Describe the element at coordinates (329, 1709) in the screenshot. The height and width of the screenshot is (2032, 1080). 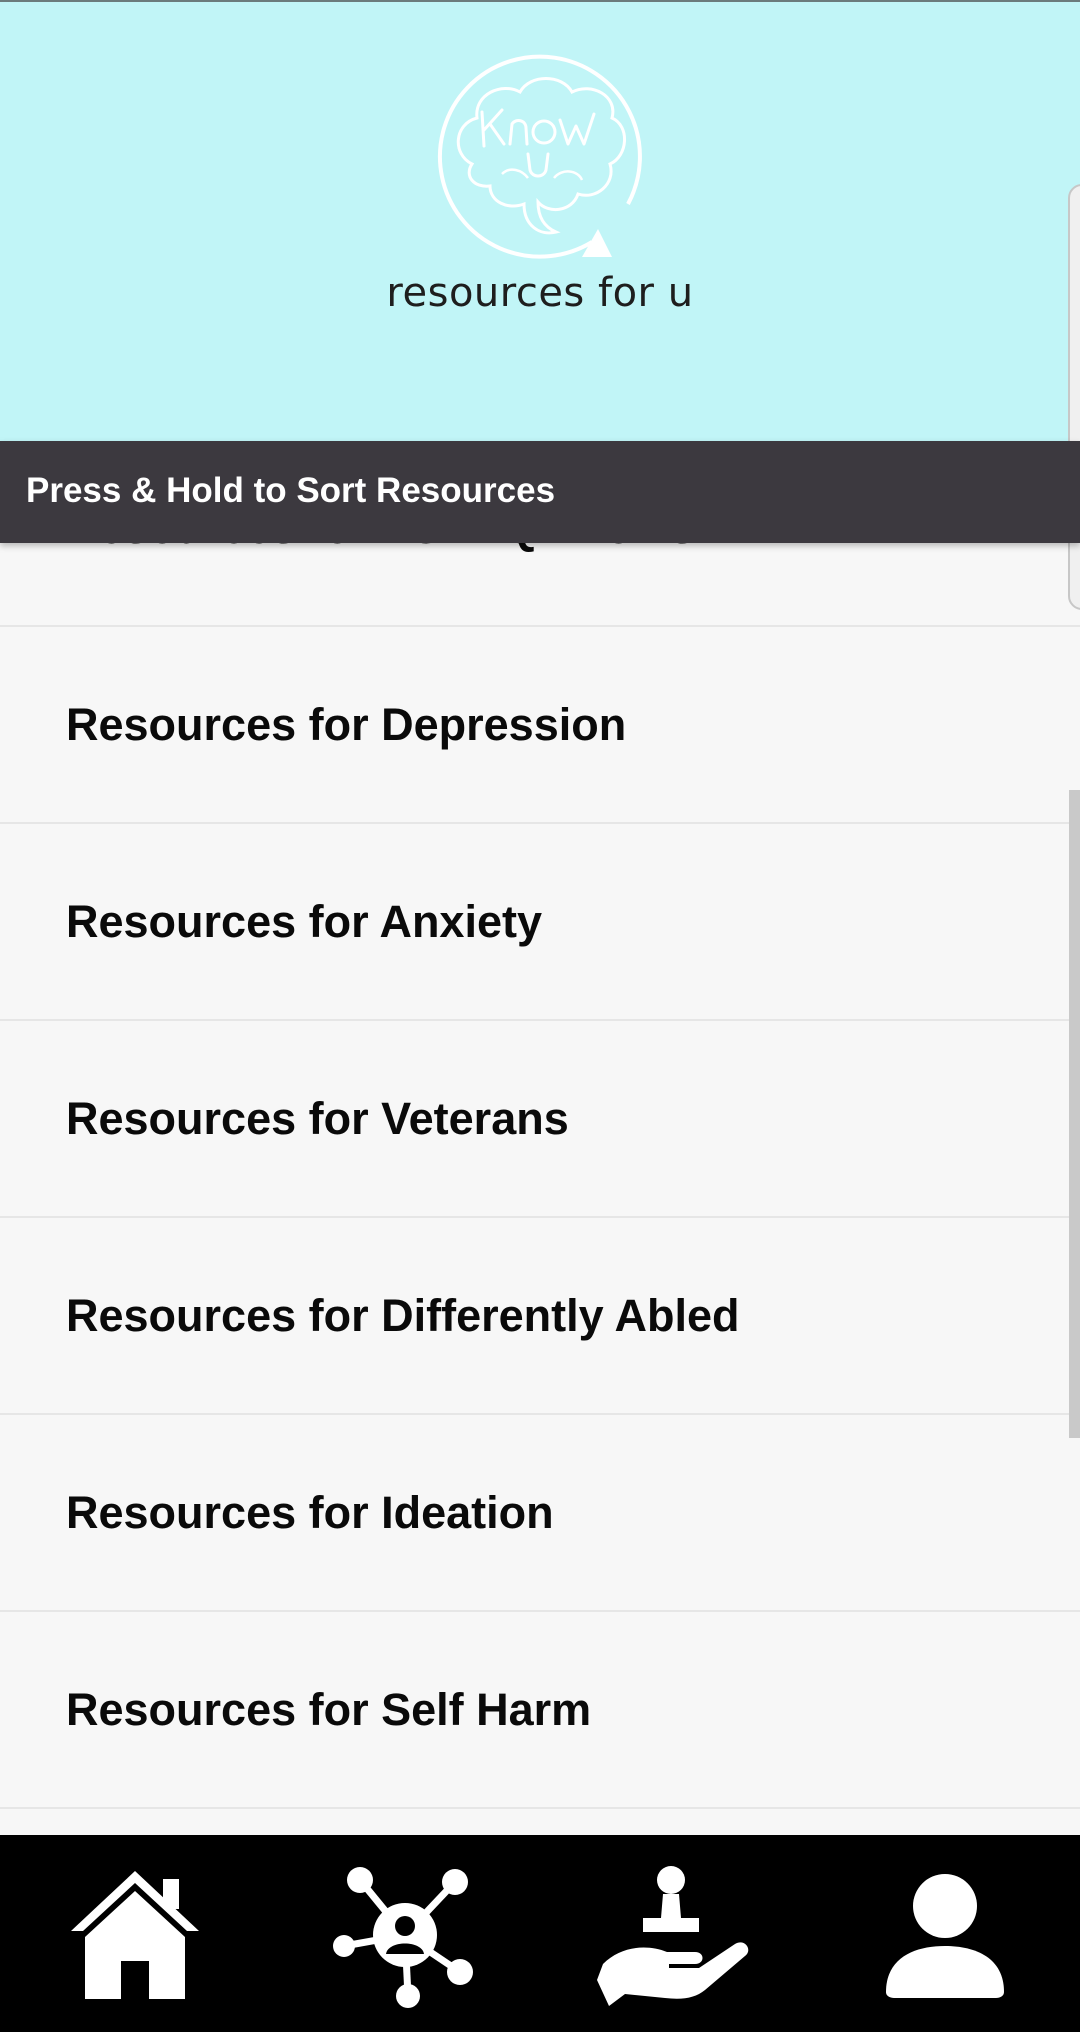
I see `list-item-label: Resources for Self Harm` at that location.